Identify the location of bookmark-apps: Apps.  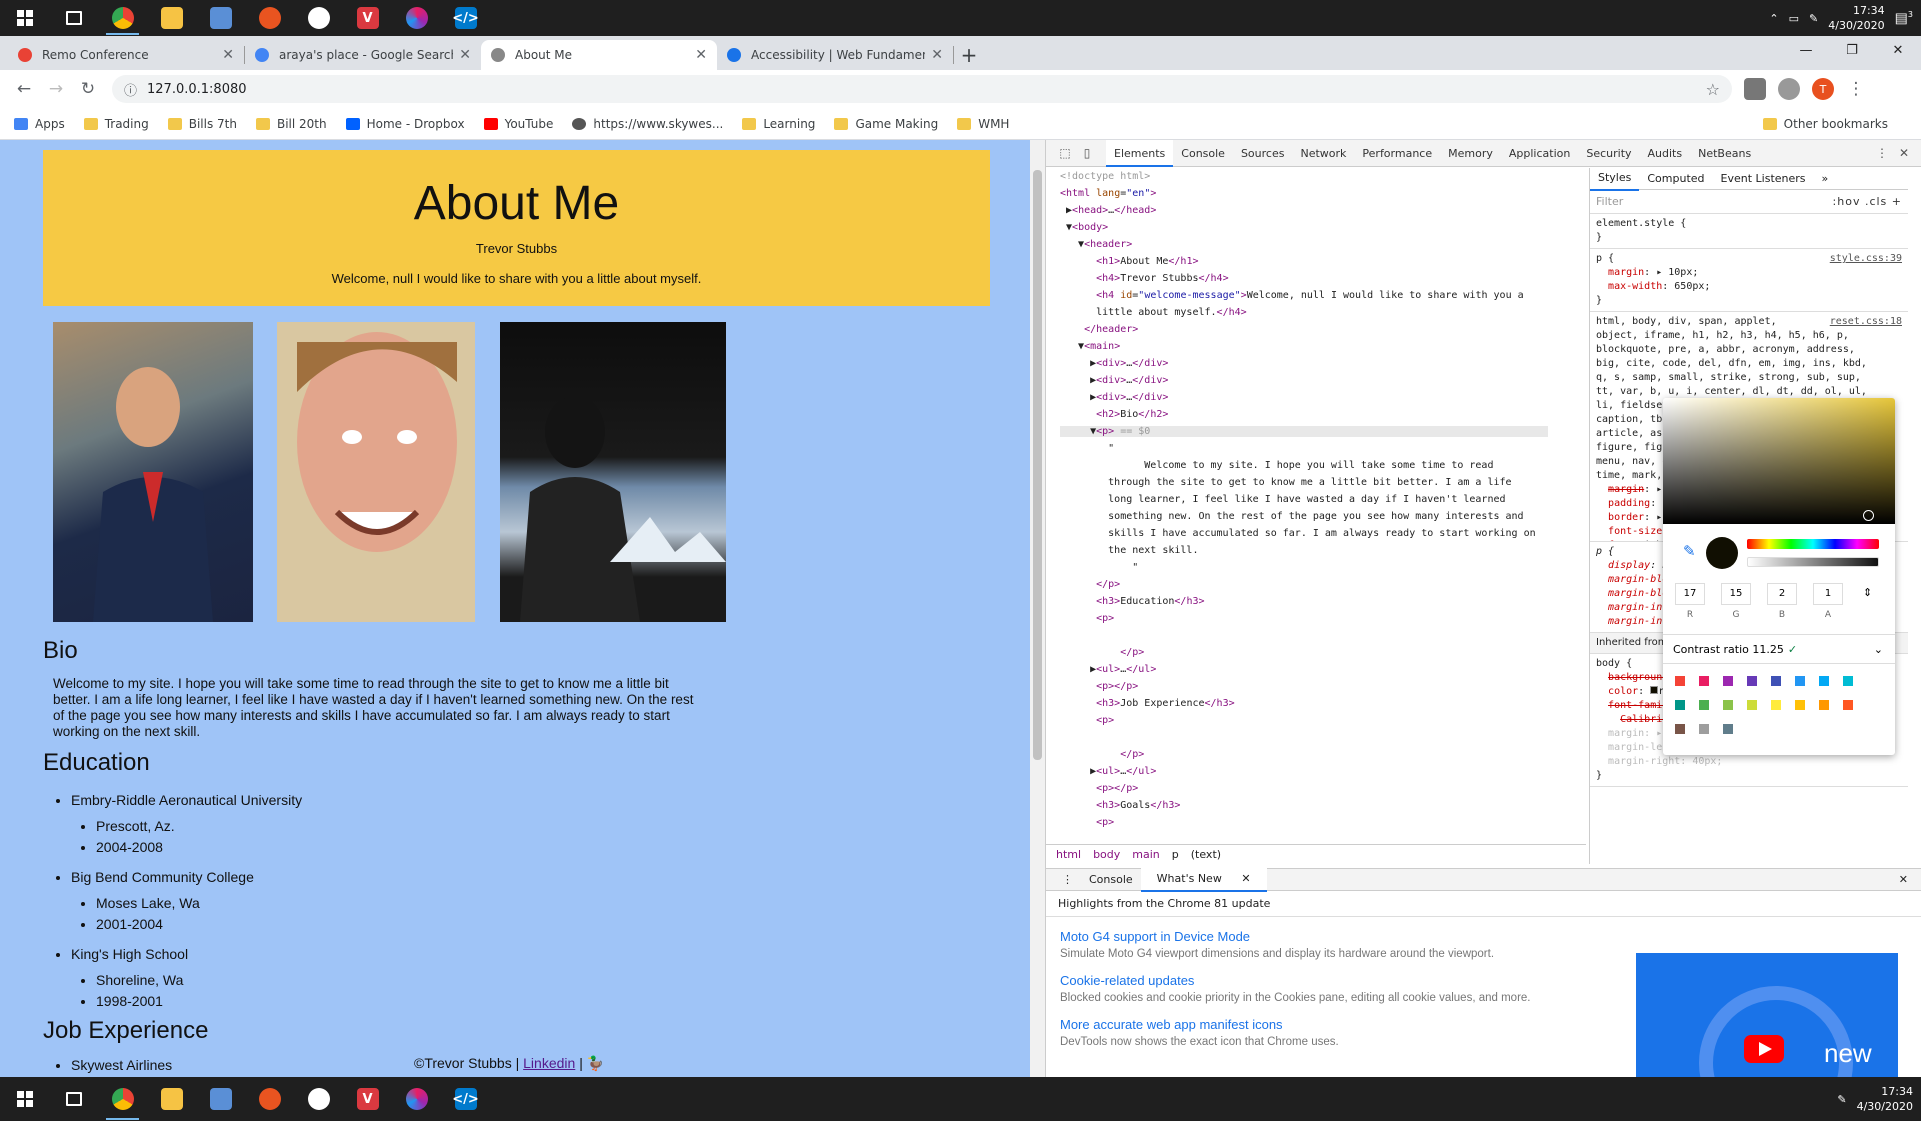
(39, 124).